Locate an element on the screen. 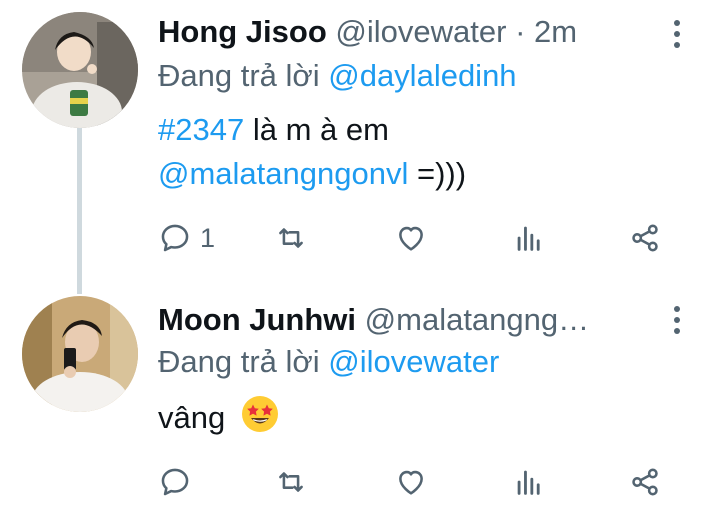 This screenshot has width=720, height=509. mention-link: @malatangngonvl is located at coordinates (283, 173).